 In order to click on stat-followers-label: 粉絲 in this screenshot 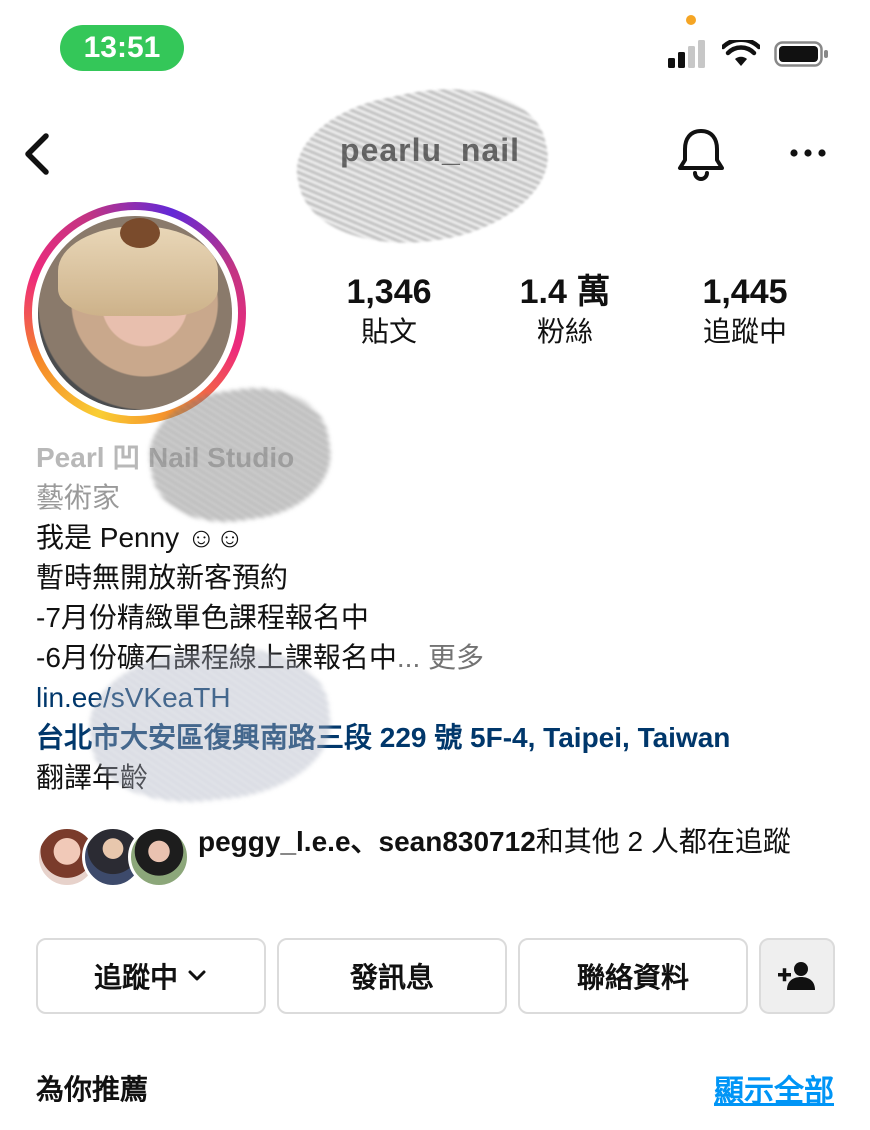, I will do `click(564, 331)`.